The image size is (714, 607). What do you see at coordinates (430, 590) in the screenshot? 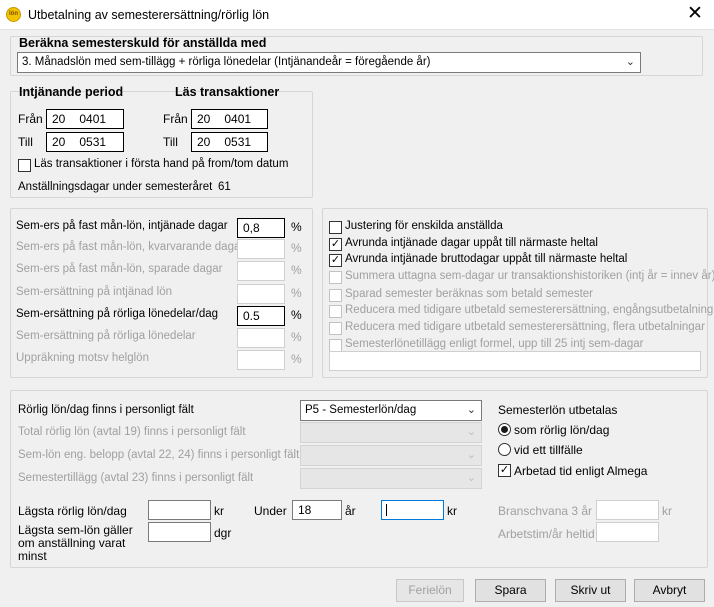
I see `holiday-wage-button: Ferielön` at bounding box center [430, 590].